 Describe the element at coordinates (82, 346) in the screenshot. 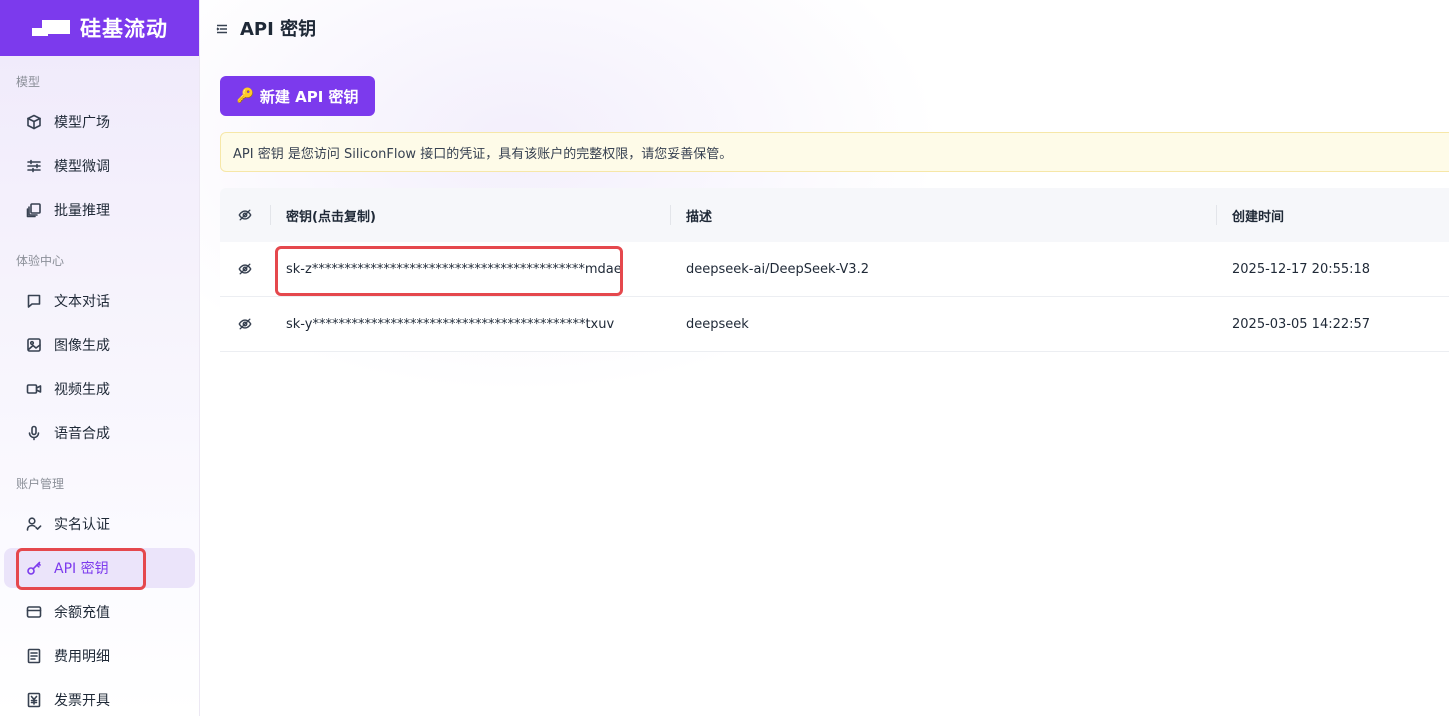

I see `sidebar-item-label: 图像生成` at that location.